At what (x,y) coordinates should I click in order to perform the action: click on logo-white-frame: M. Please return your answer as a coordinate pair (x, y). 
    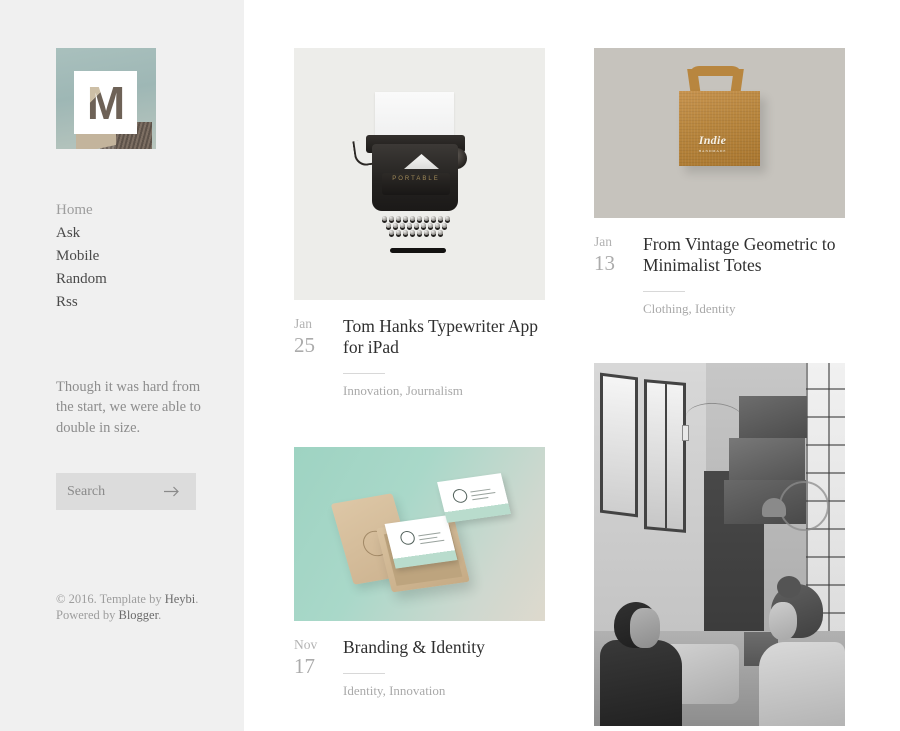
    Looking at the image, I should click on (105, 102).